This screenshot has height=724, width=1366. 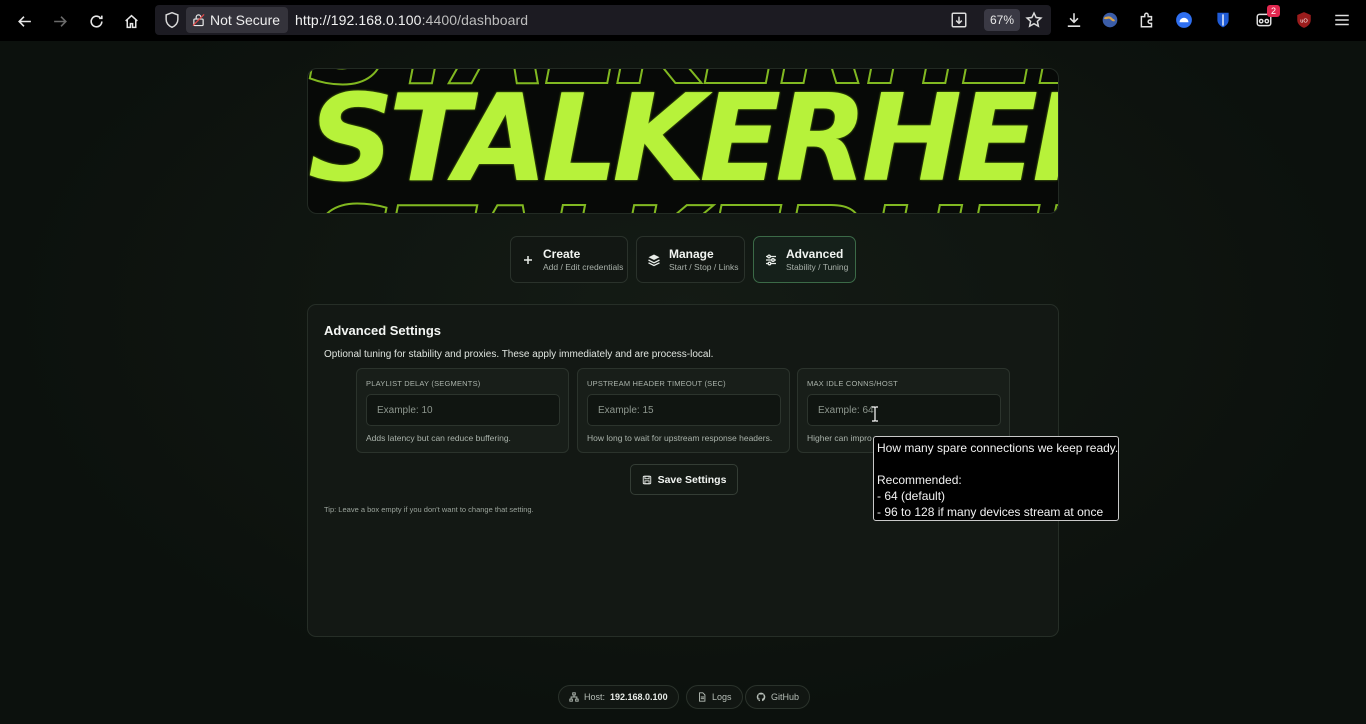 I want to click on page-save-icon, so click(x=959, y=20).